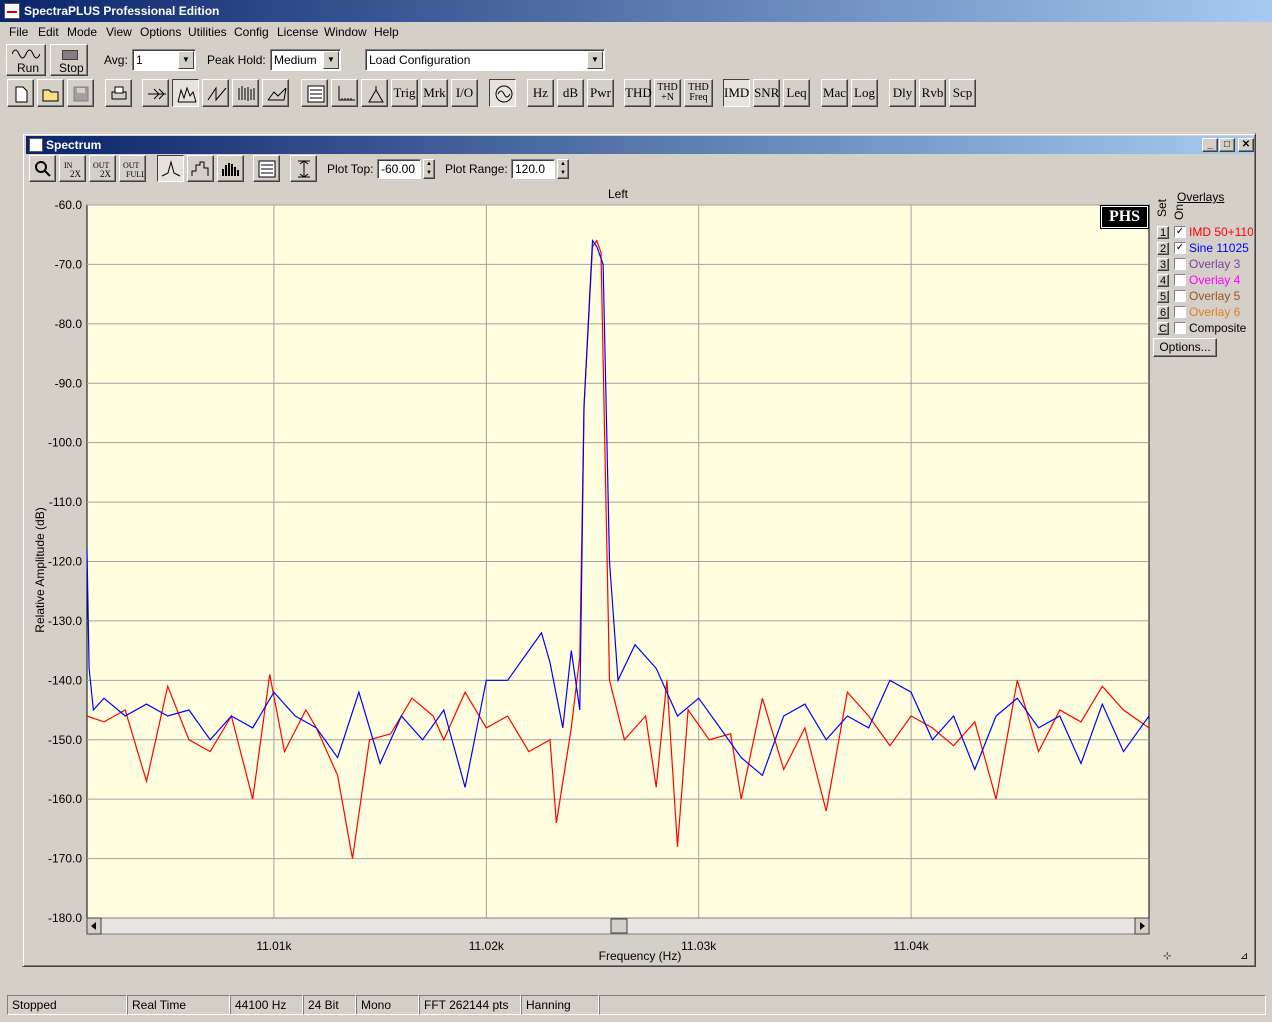  What do you see at coordinates (69, 383) in the screenshot?
I see `y-tick-label: -90.0` at bounding box center [69, 383].